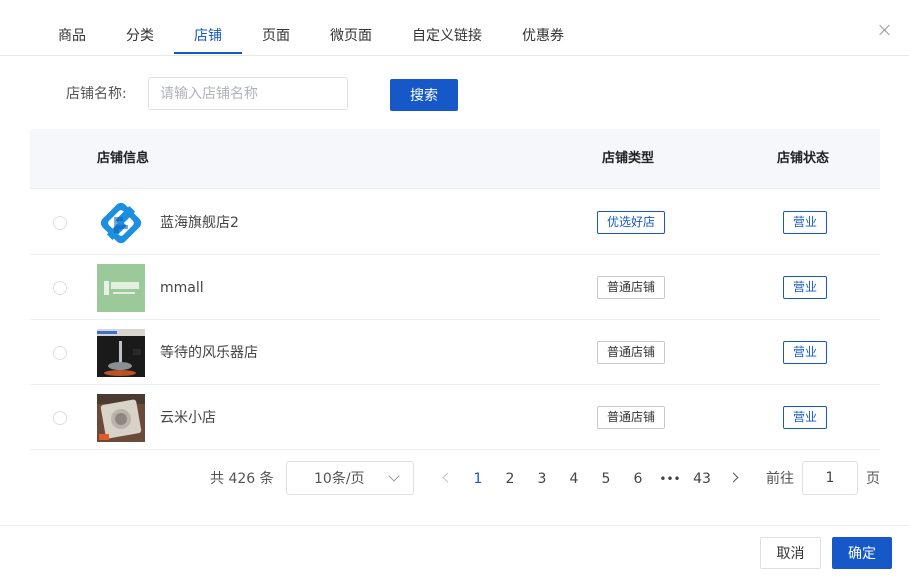  Describe the element at coordinates (478, 479) in the screenshot. I see `page-number: 1` at that location.